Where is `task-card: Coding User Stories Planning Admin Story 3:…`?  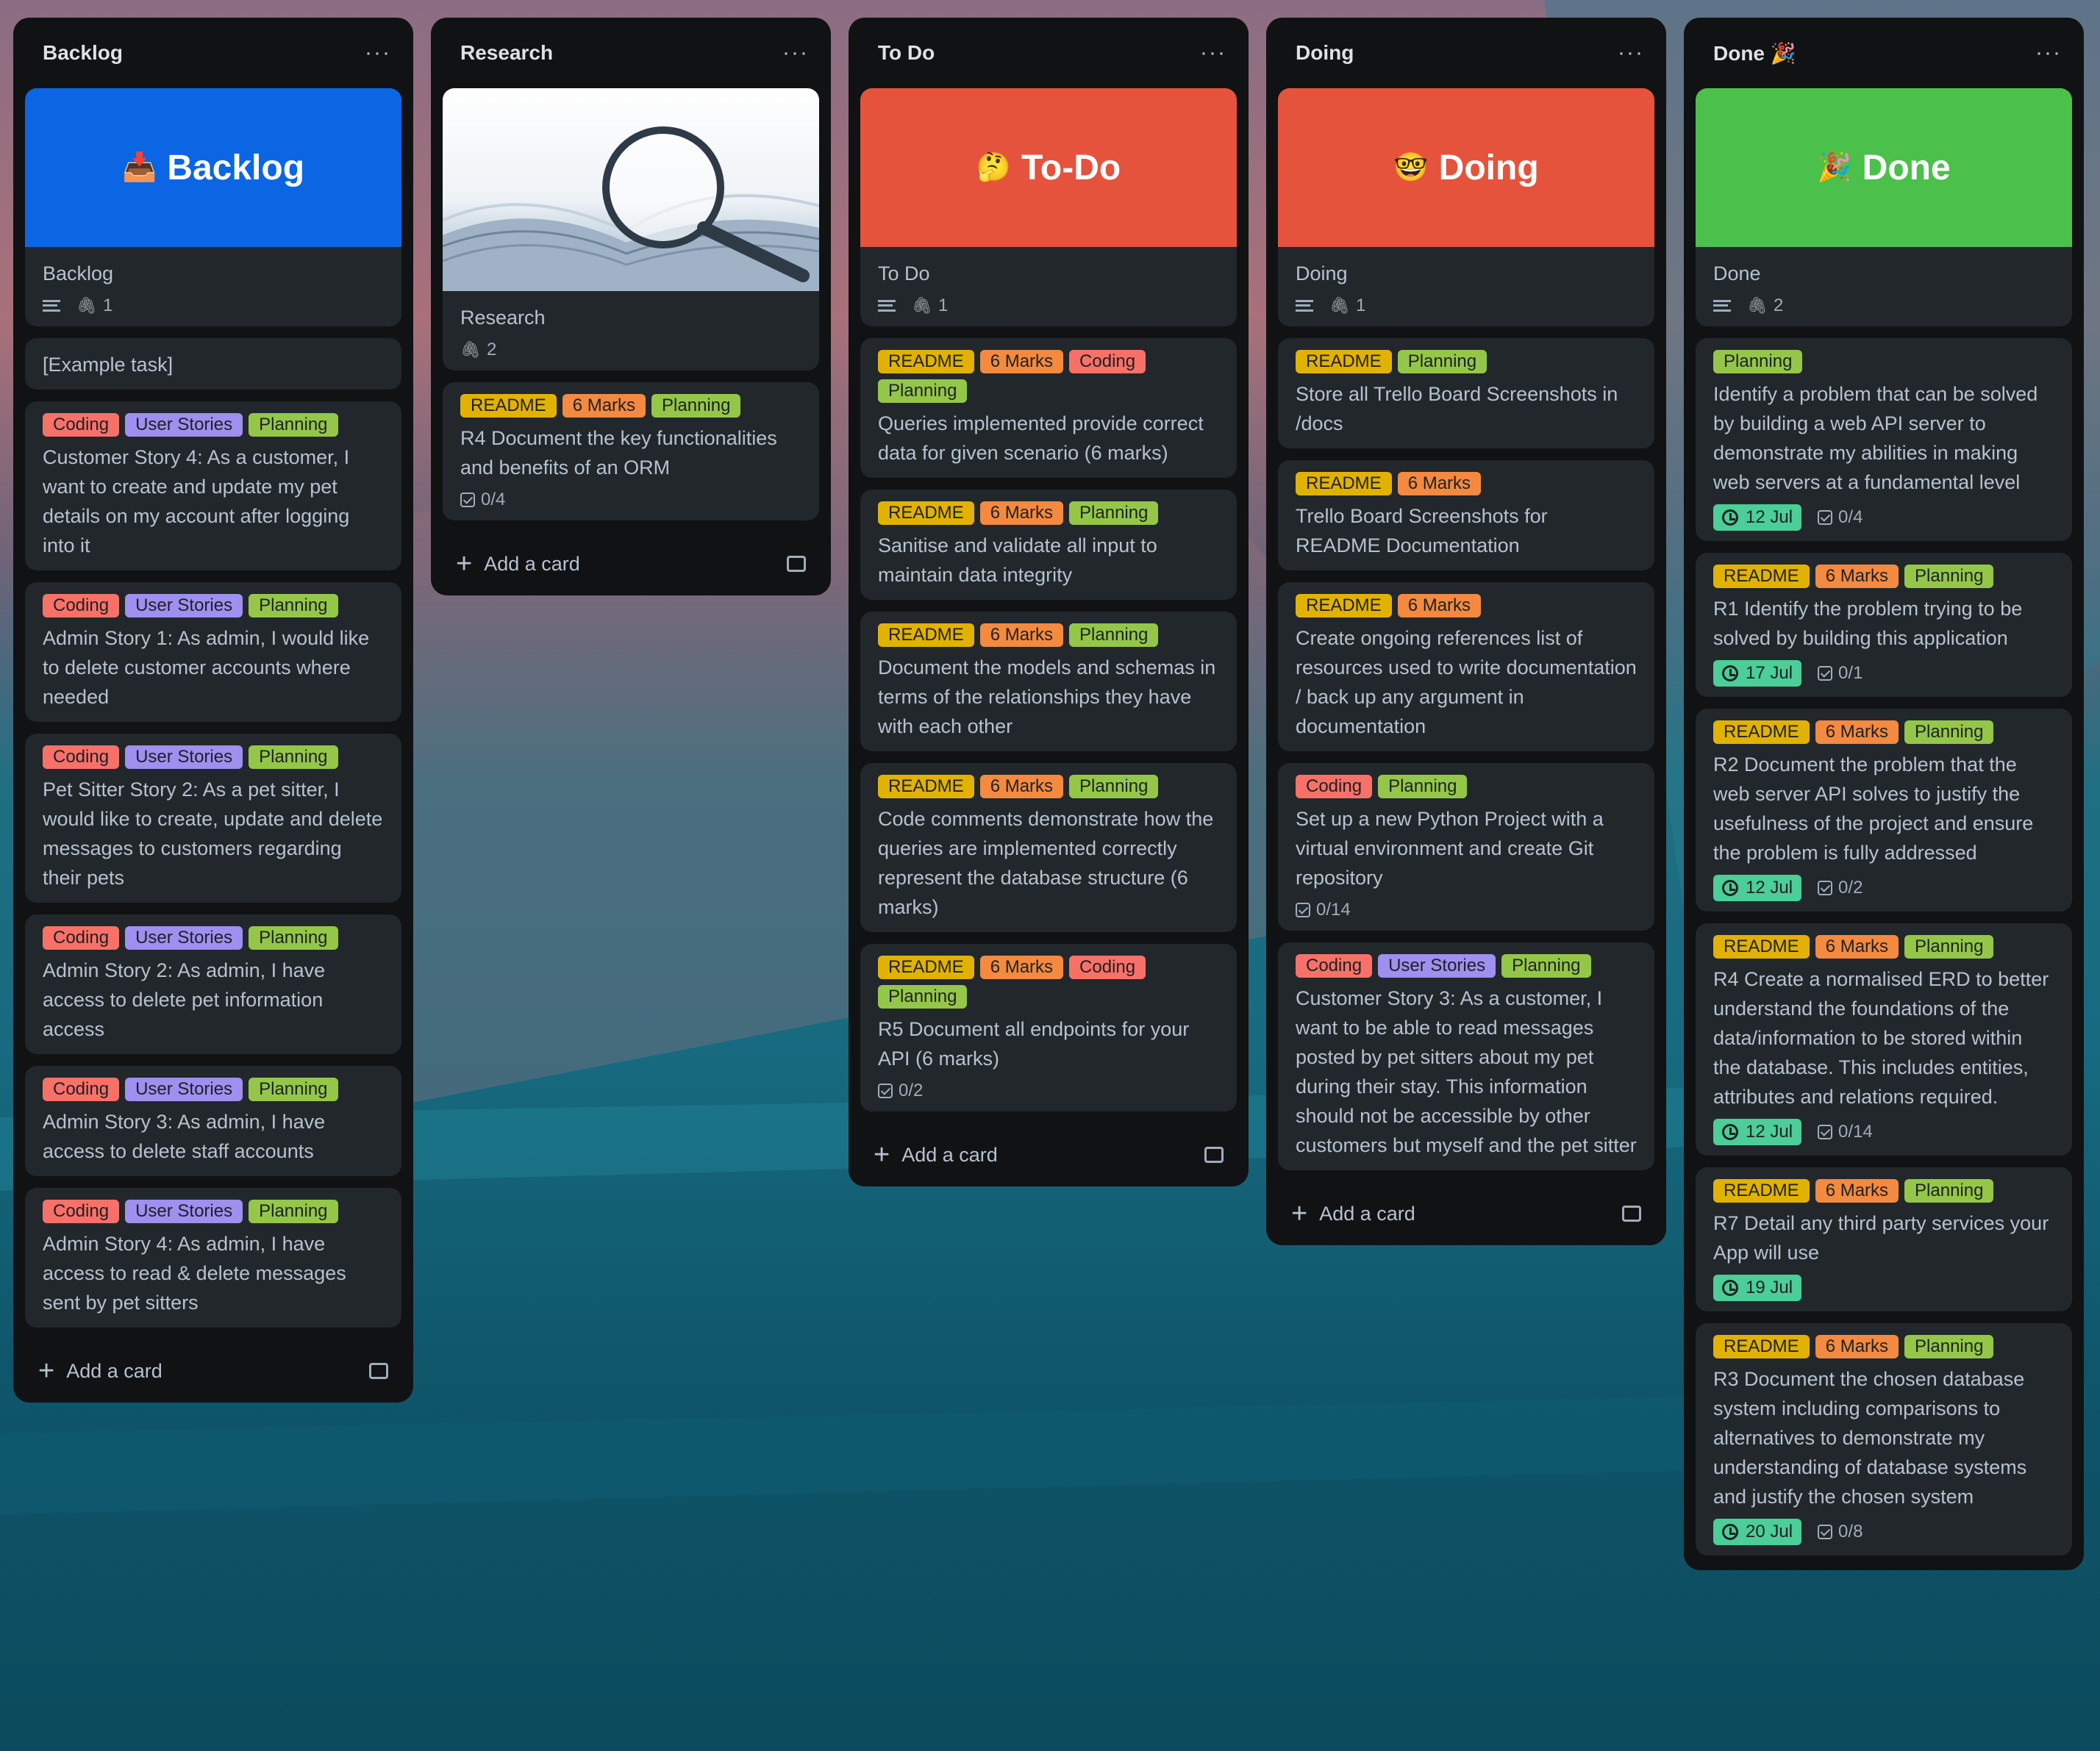
task-card: Coding User Stories Planning Admin Story 3:… is located at coordinates (213, 1121).